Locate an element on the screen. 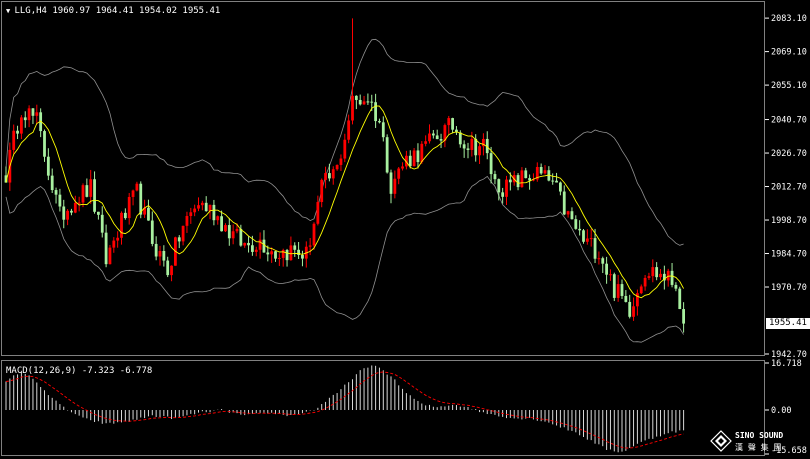  price-tick-label: 1984.70 is located at coordinates (789, 255).